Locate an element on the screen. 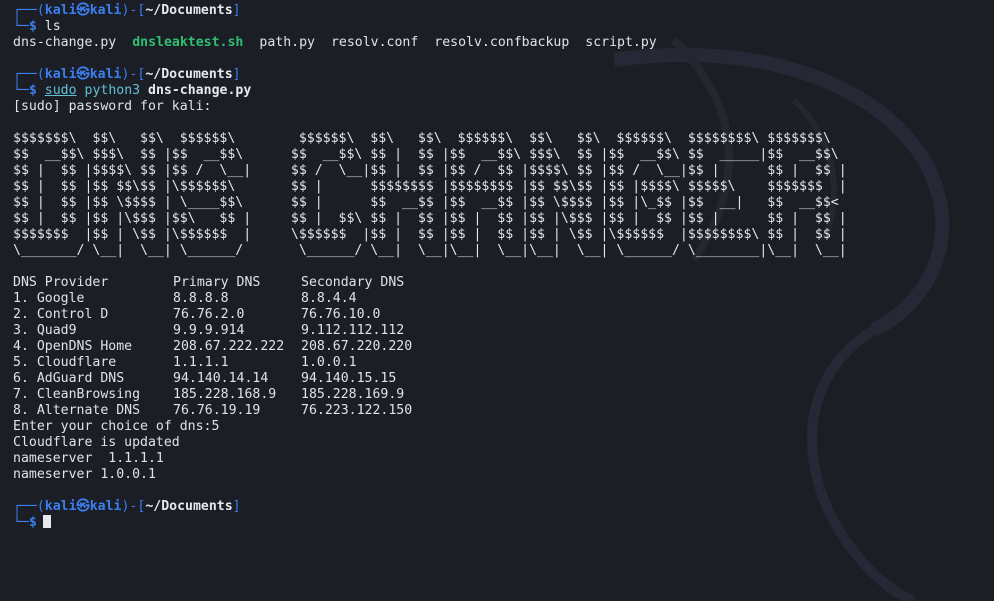 This screenshot has height=601, width=994. file-dns-change: dns-change.py is located at coordinates (65, 42).